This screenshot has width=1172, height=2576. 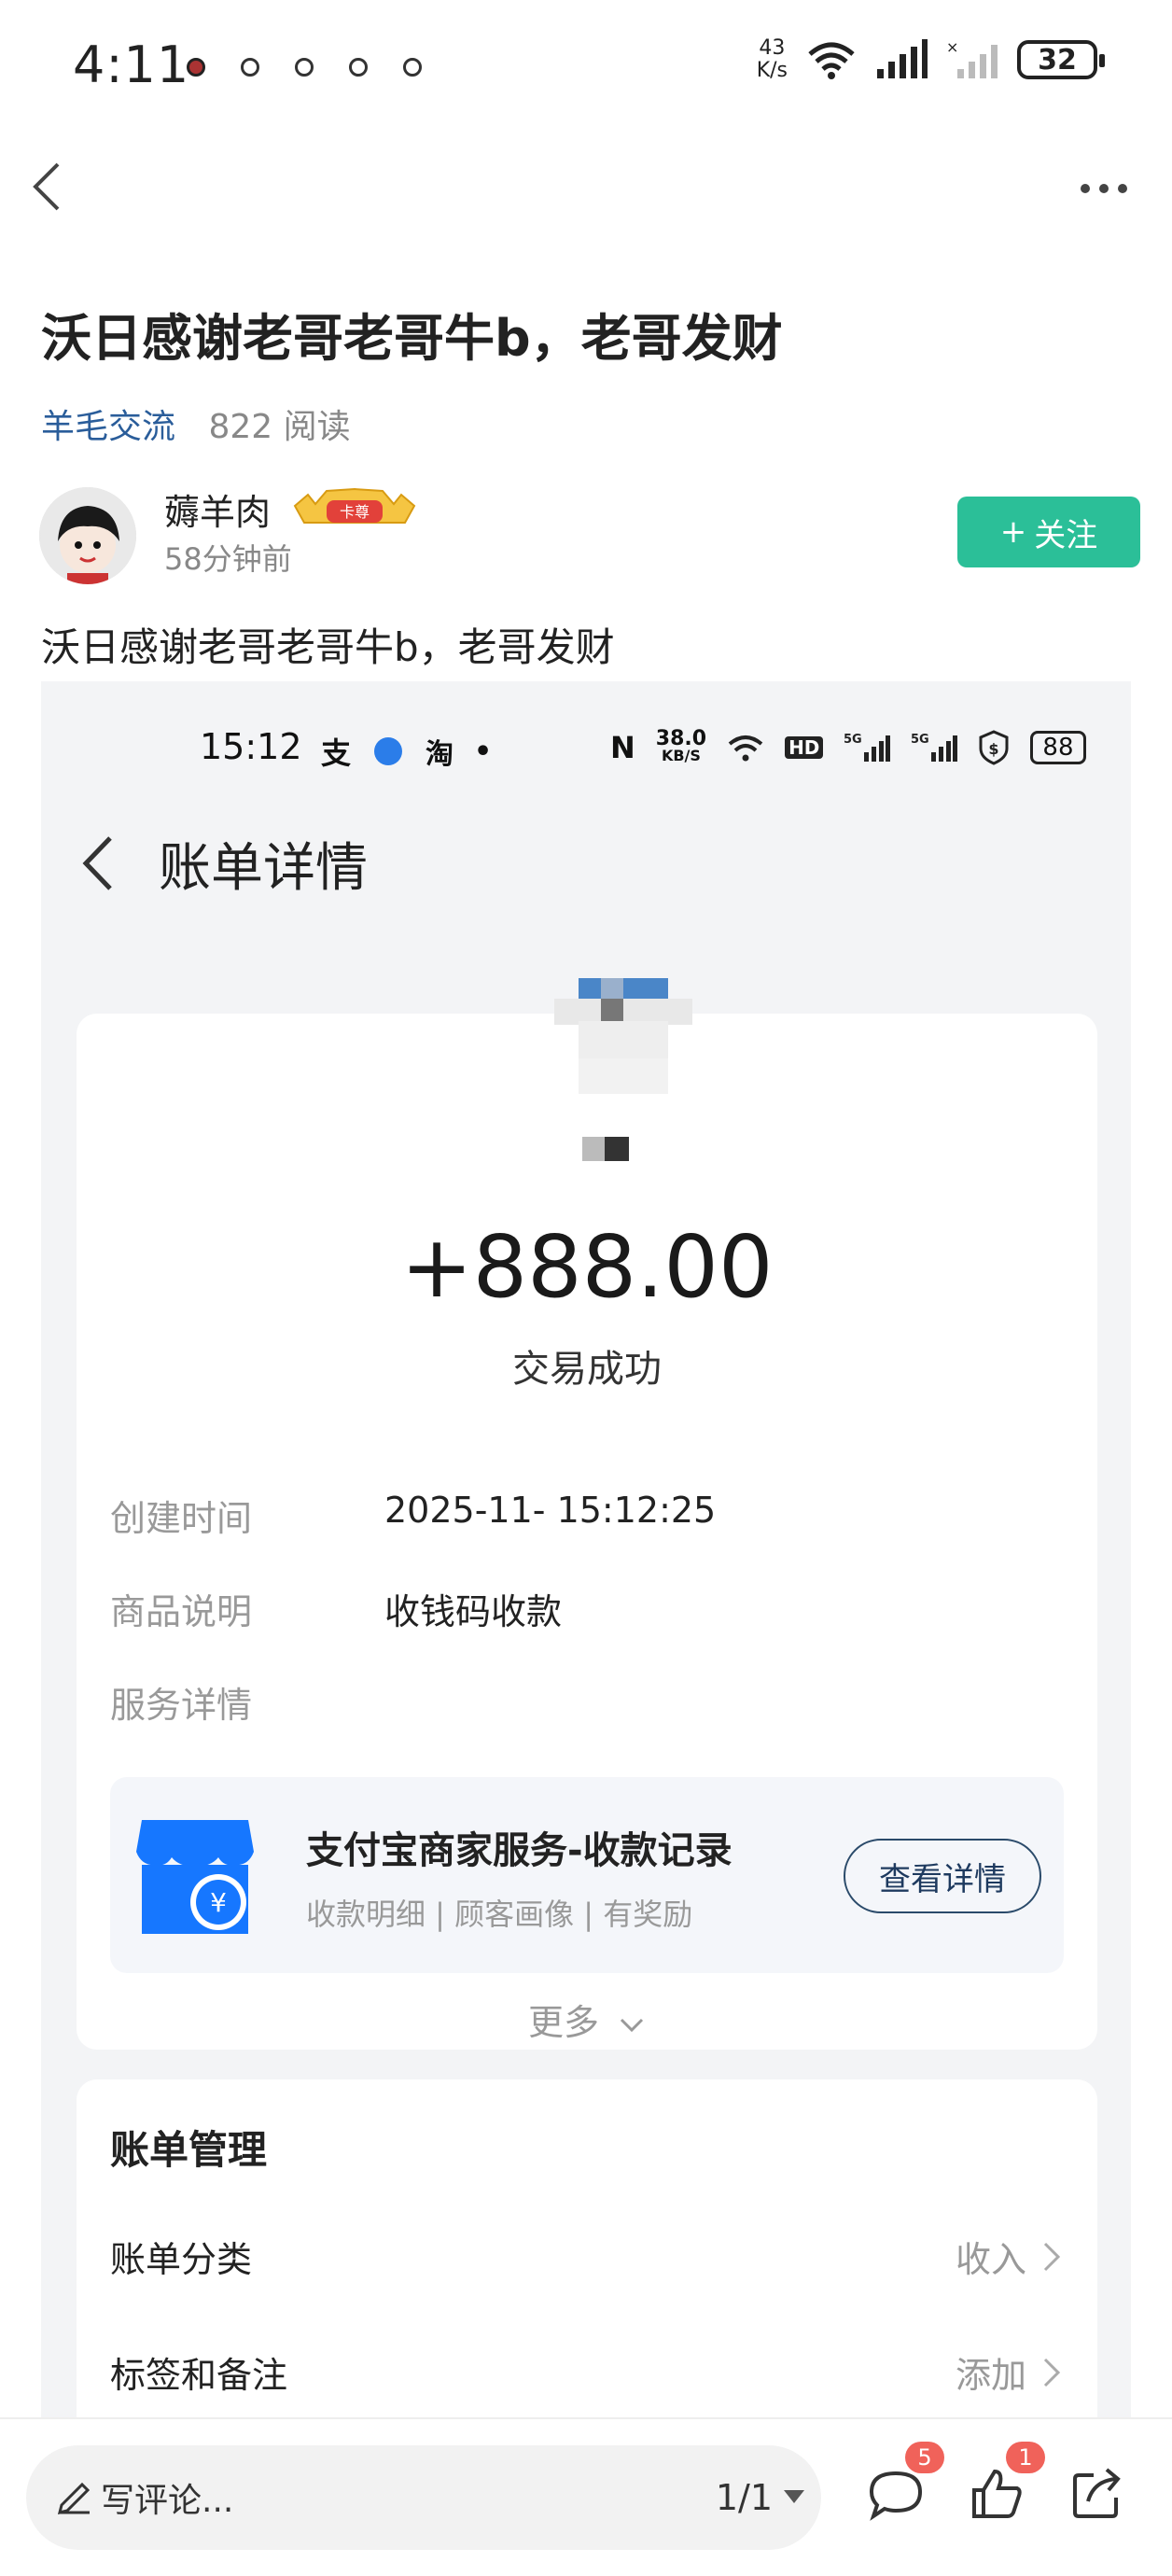 I want to click on row-value: 收钱码收款, so click(x=473, y=1611).